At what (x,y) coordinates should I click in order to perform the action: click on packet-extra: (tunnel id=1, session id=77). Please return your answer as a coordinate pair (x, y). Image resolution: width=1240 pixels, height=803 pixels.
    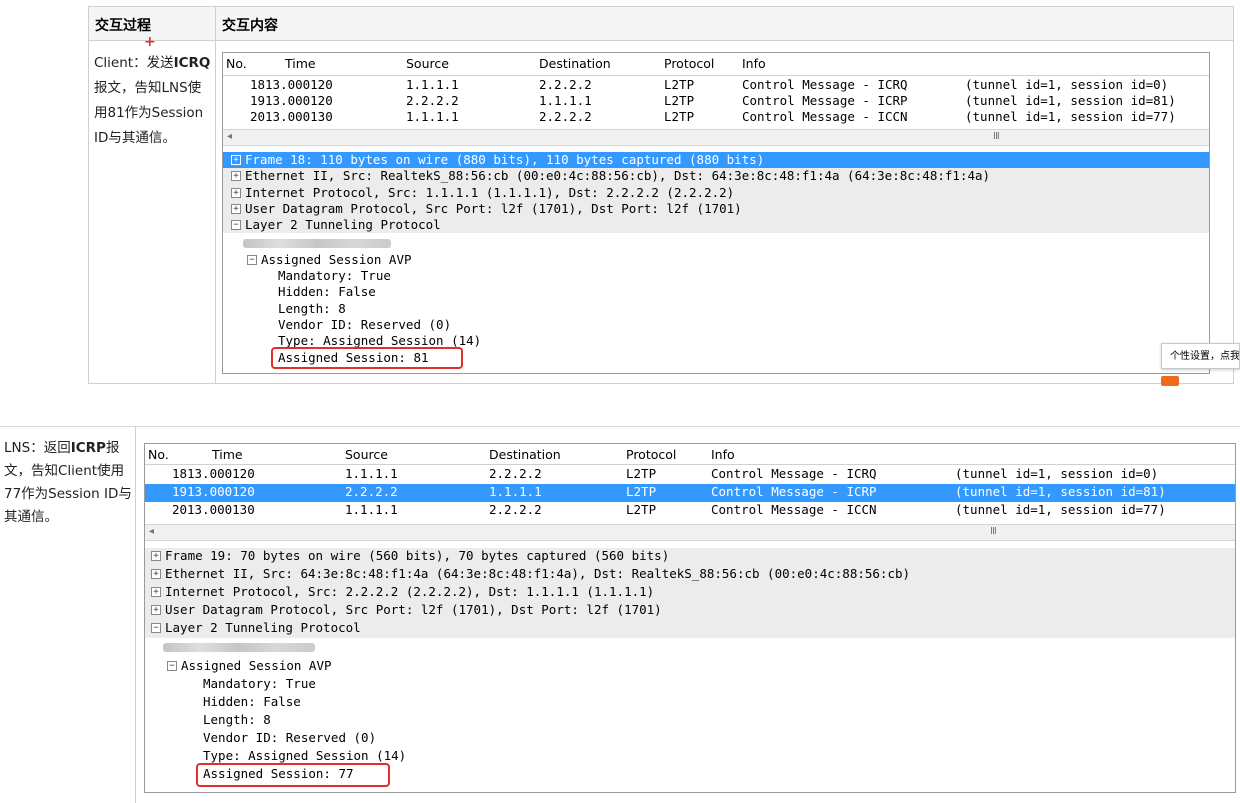
    Looking at the image, I should click on (1070, 116).